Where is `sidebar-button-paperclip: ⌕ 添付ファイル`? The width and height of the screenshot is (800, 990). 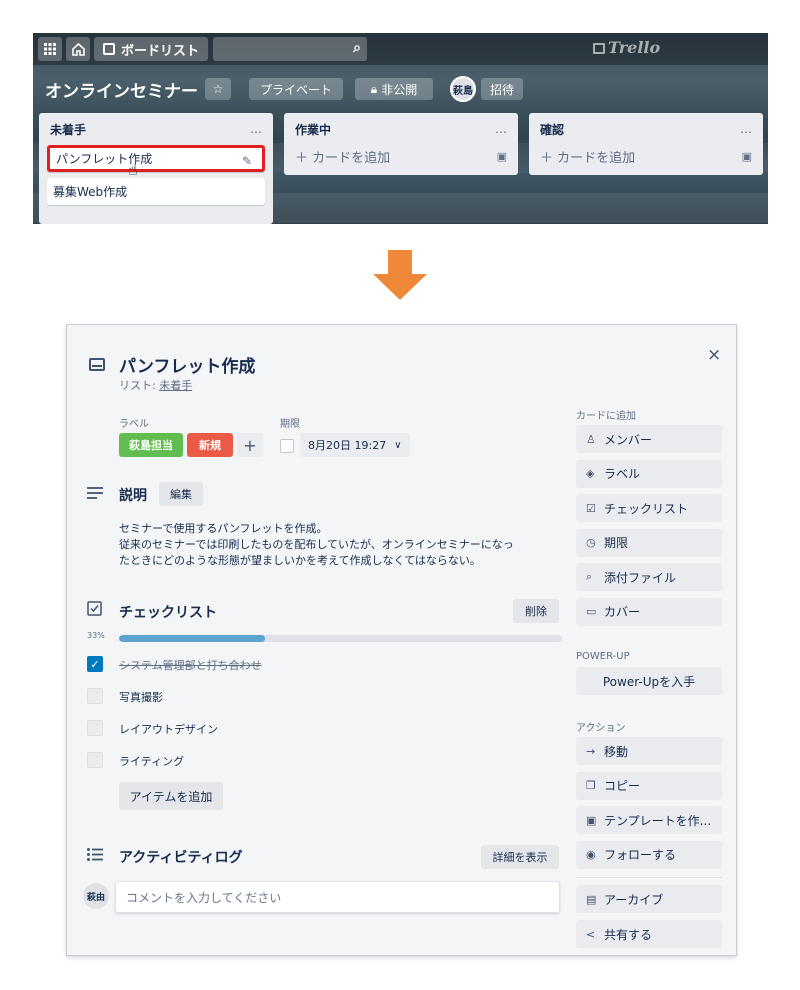
sidebar-button-paperclip: ⌕ 添付ファイル is located at coordinates (649, 577).